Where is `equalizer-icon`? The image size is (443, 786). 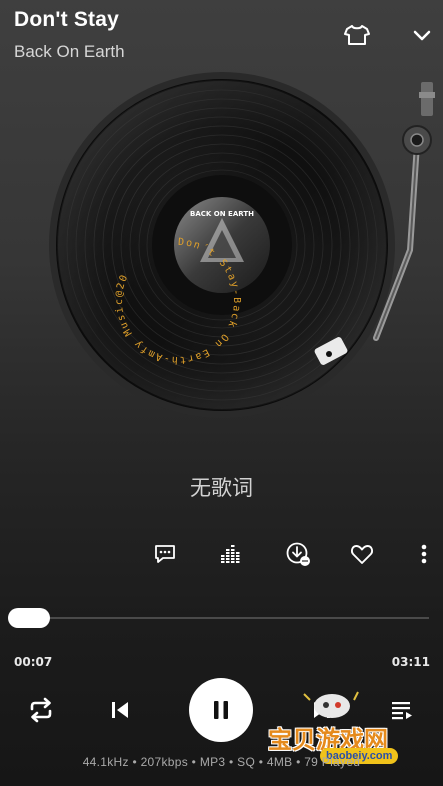
equalizer-icon is located at coordinates (230, 554).